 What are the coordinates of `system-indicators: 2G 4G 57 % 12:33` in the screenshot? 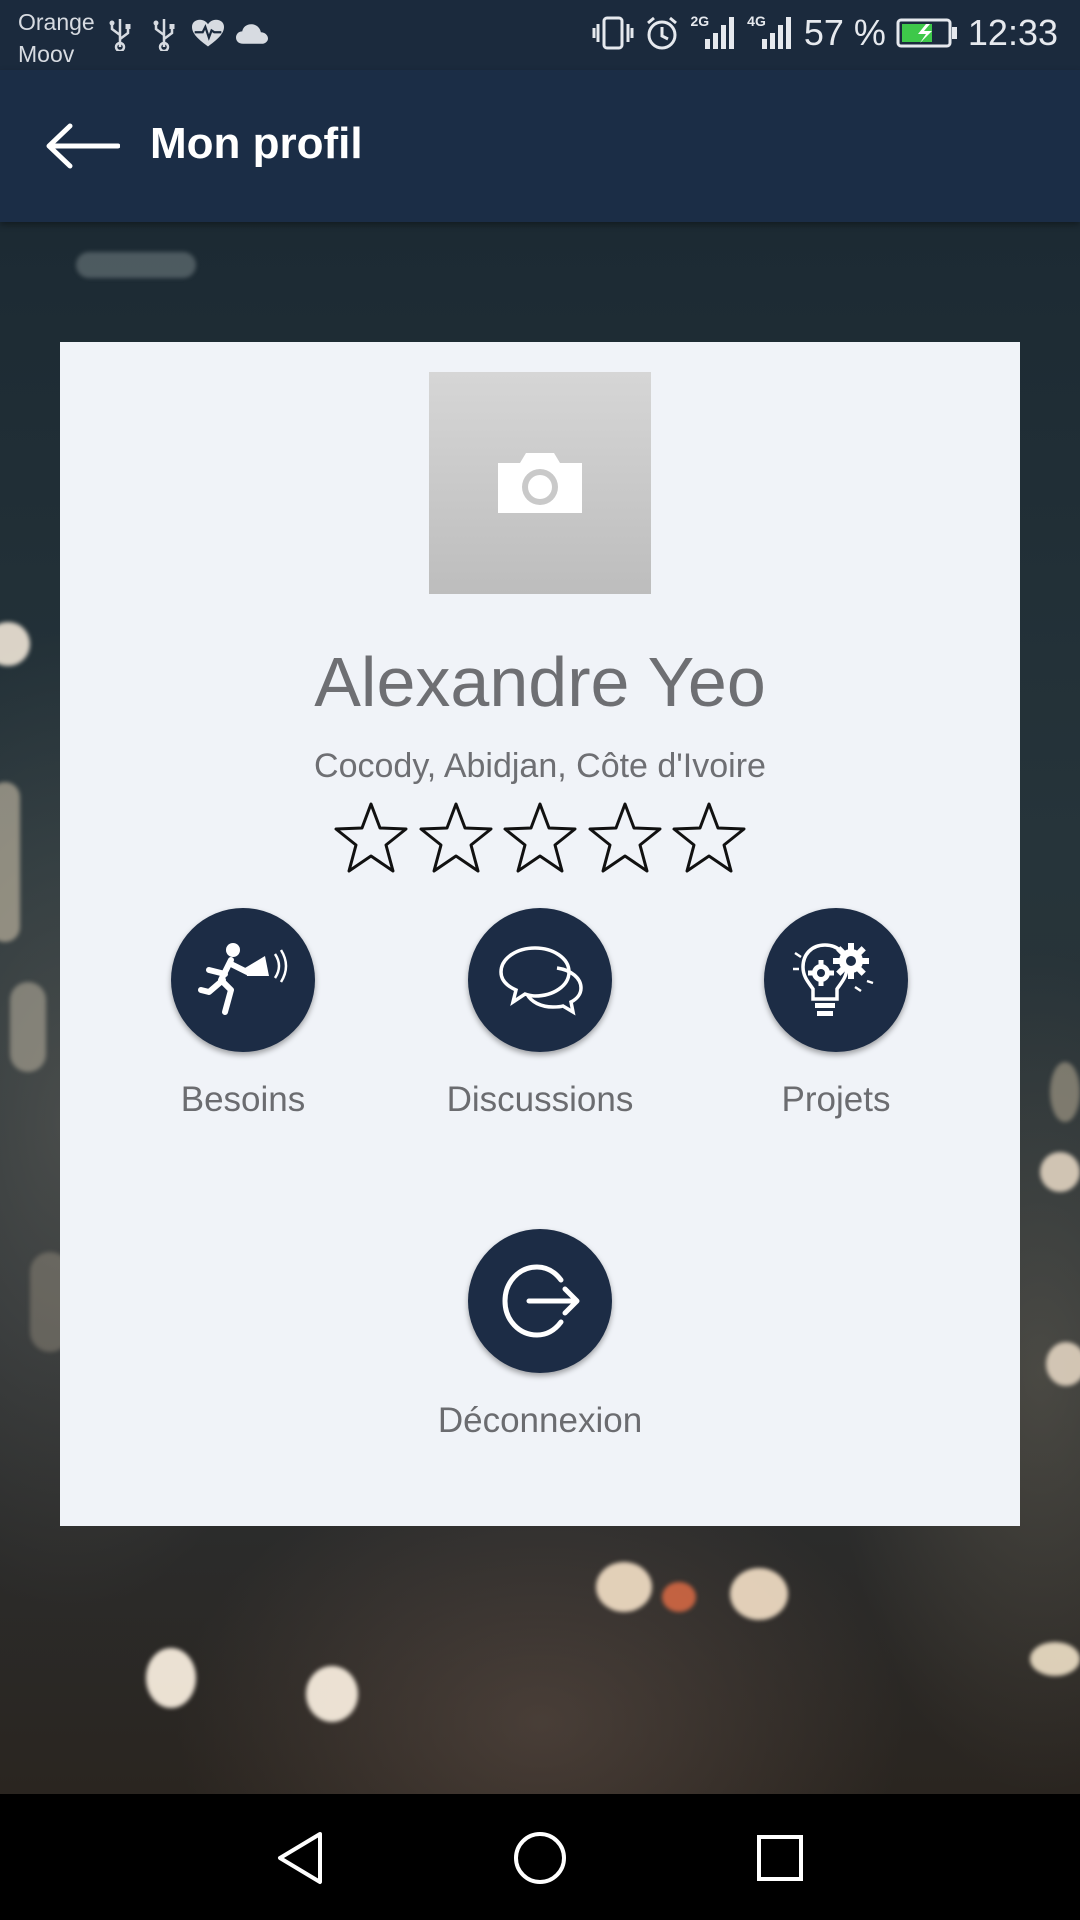 It's located at (825, 33).